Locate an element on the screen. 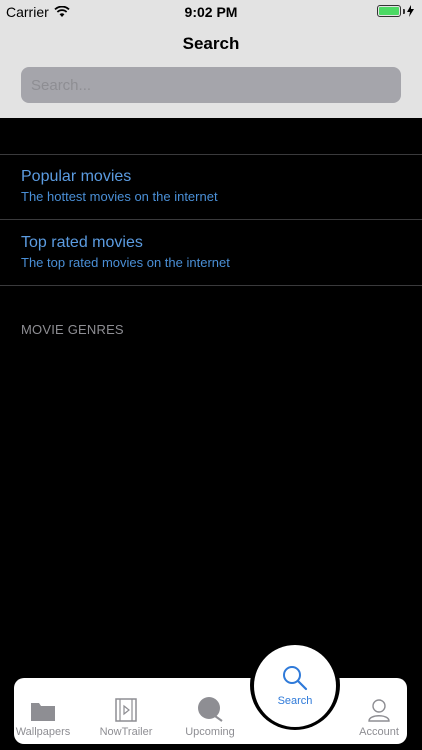 This screenshot has width=422, height=750. tab-label: Wallpapers is located at coordinates (43, 732).